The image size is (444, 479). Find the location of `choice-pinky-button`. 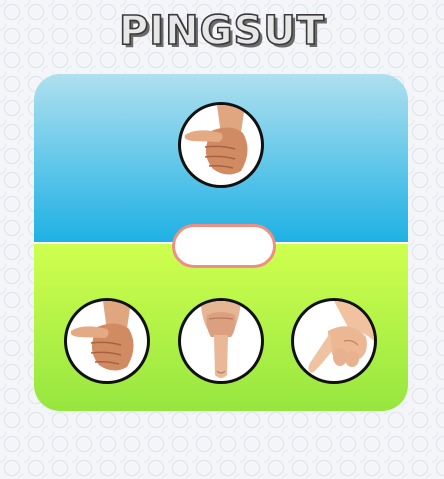

choice-pinky-button is located at coordinates (334, 341).